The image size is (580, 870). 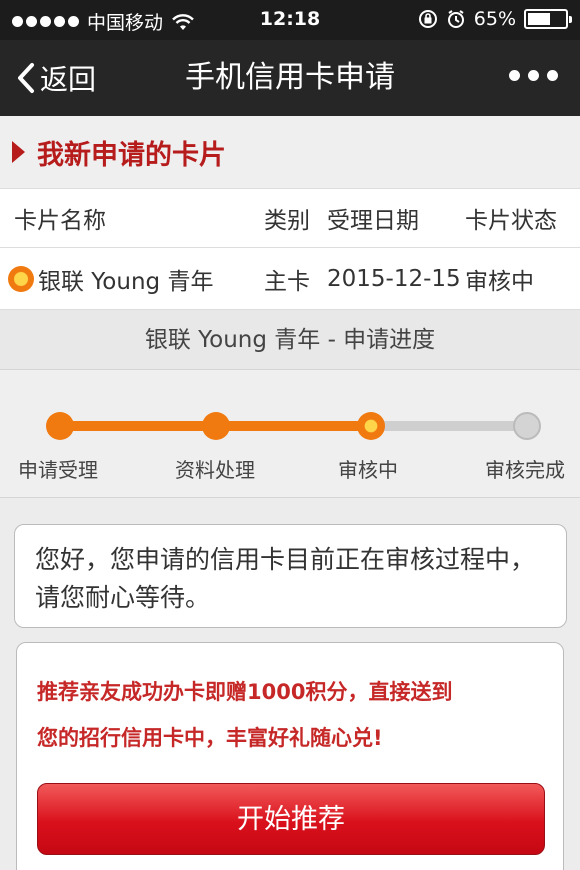 I want to click on progress-step-label: 审核完成, so click(x=525, y=470).